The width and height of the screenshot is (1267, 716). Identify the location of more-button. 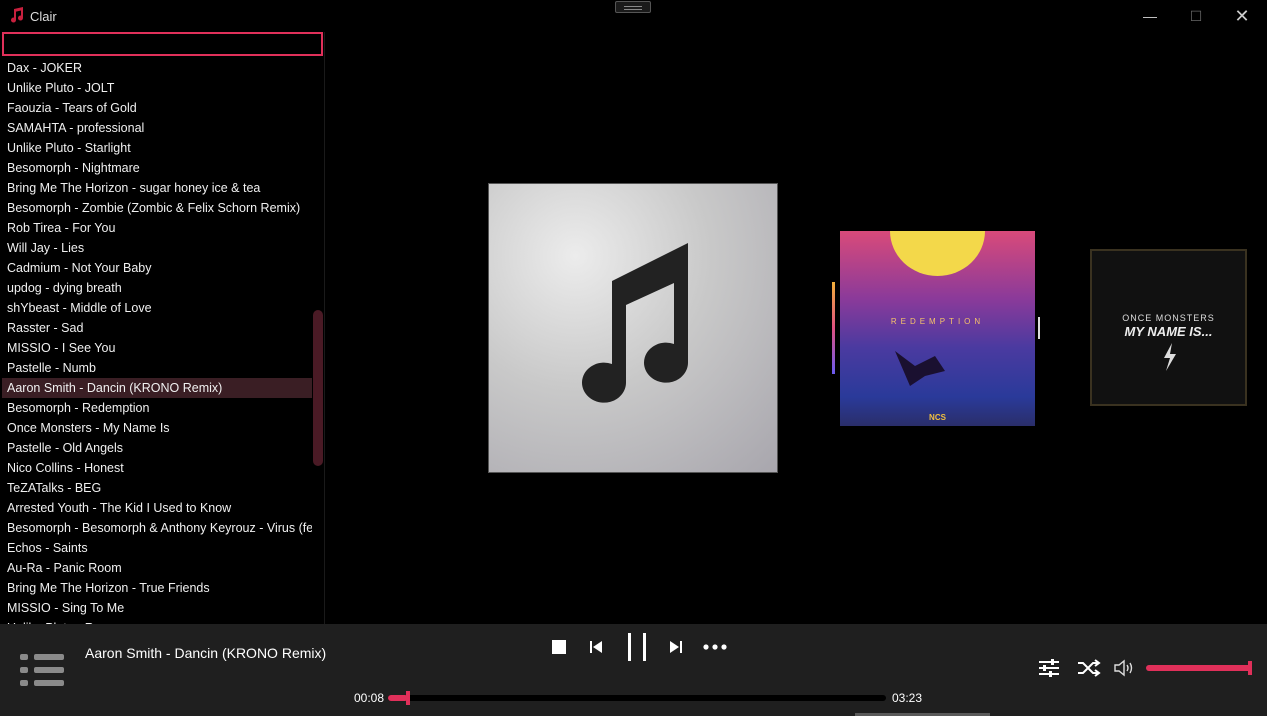
(715, 647).